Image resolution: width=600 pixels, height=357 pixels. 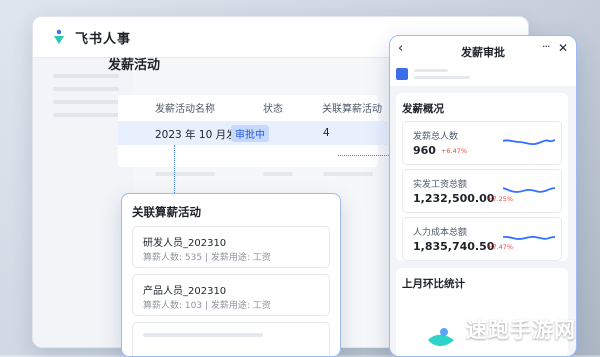 What do you see at coordinates (563, 48) in the screenshot?
I see `close-icon: ✕` at bounding box center [563, 48].